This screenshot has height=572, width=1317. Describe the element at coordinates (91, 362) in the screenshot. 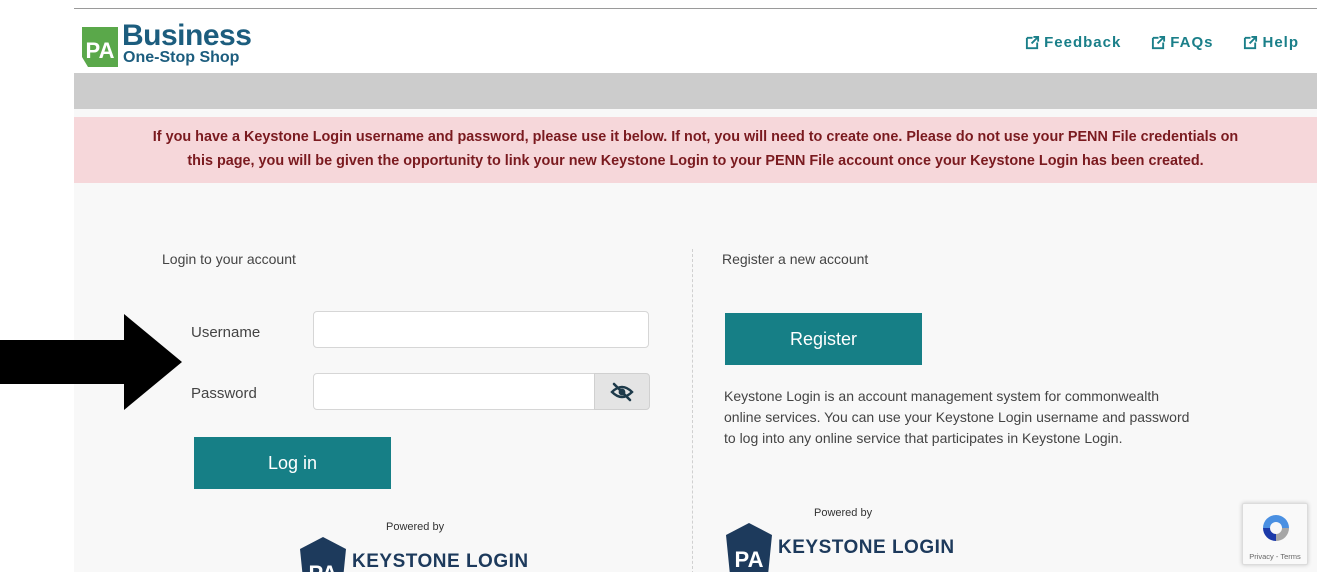

I see `arrow-right-icon` at that location.